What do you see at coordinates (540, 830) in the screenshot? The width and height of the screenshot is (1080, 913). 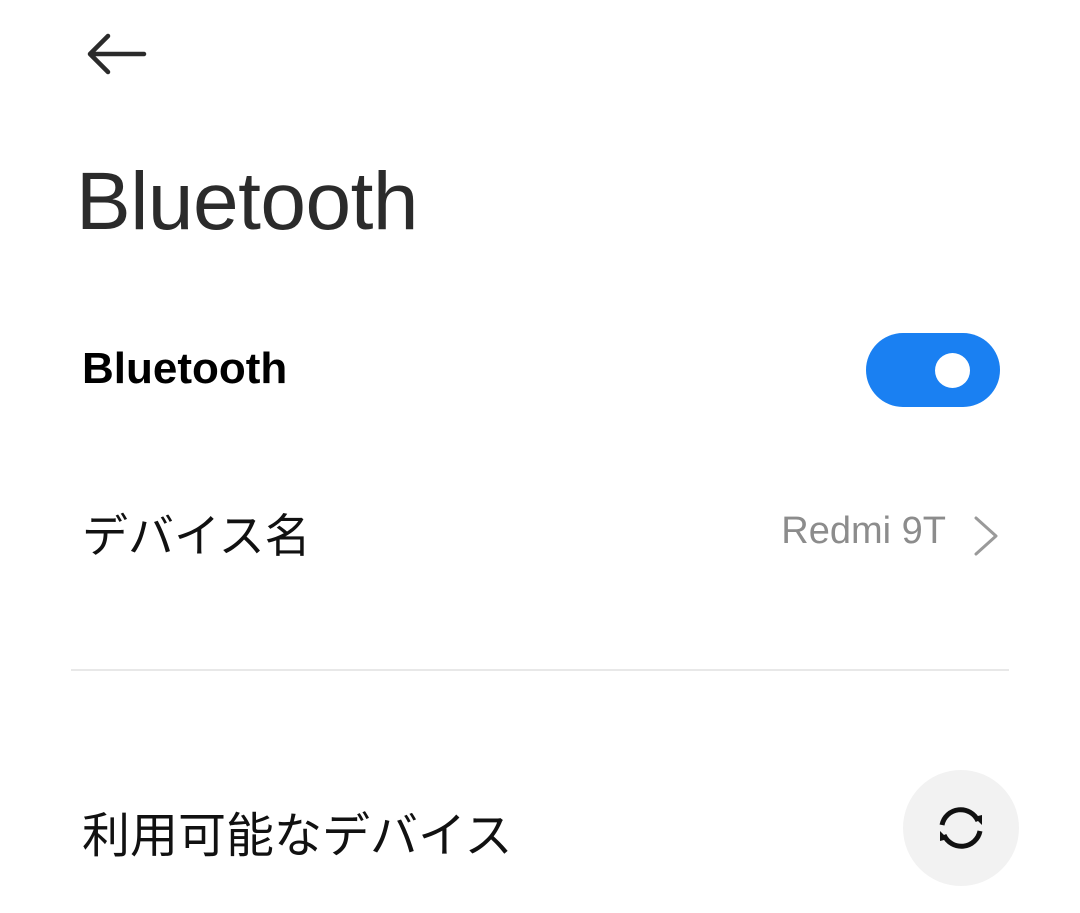 I see `available-devices-header: 利用可能なデバイス` at bounding box center [540, 830].